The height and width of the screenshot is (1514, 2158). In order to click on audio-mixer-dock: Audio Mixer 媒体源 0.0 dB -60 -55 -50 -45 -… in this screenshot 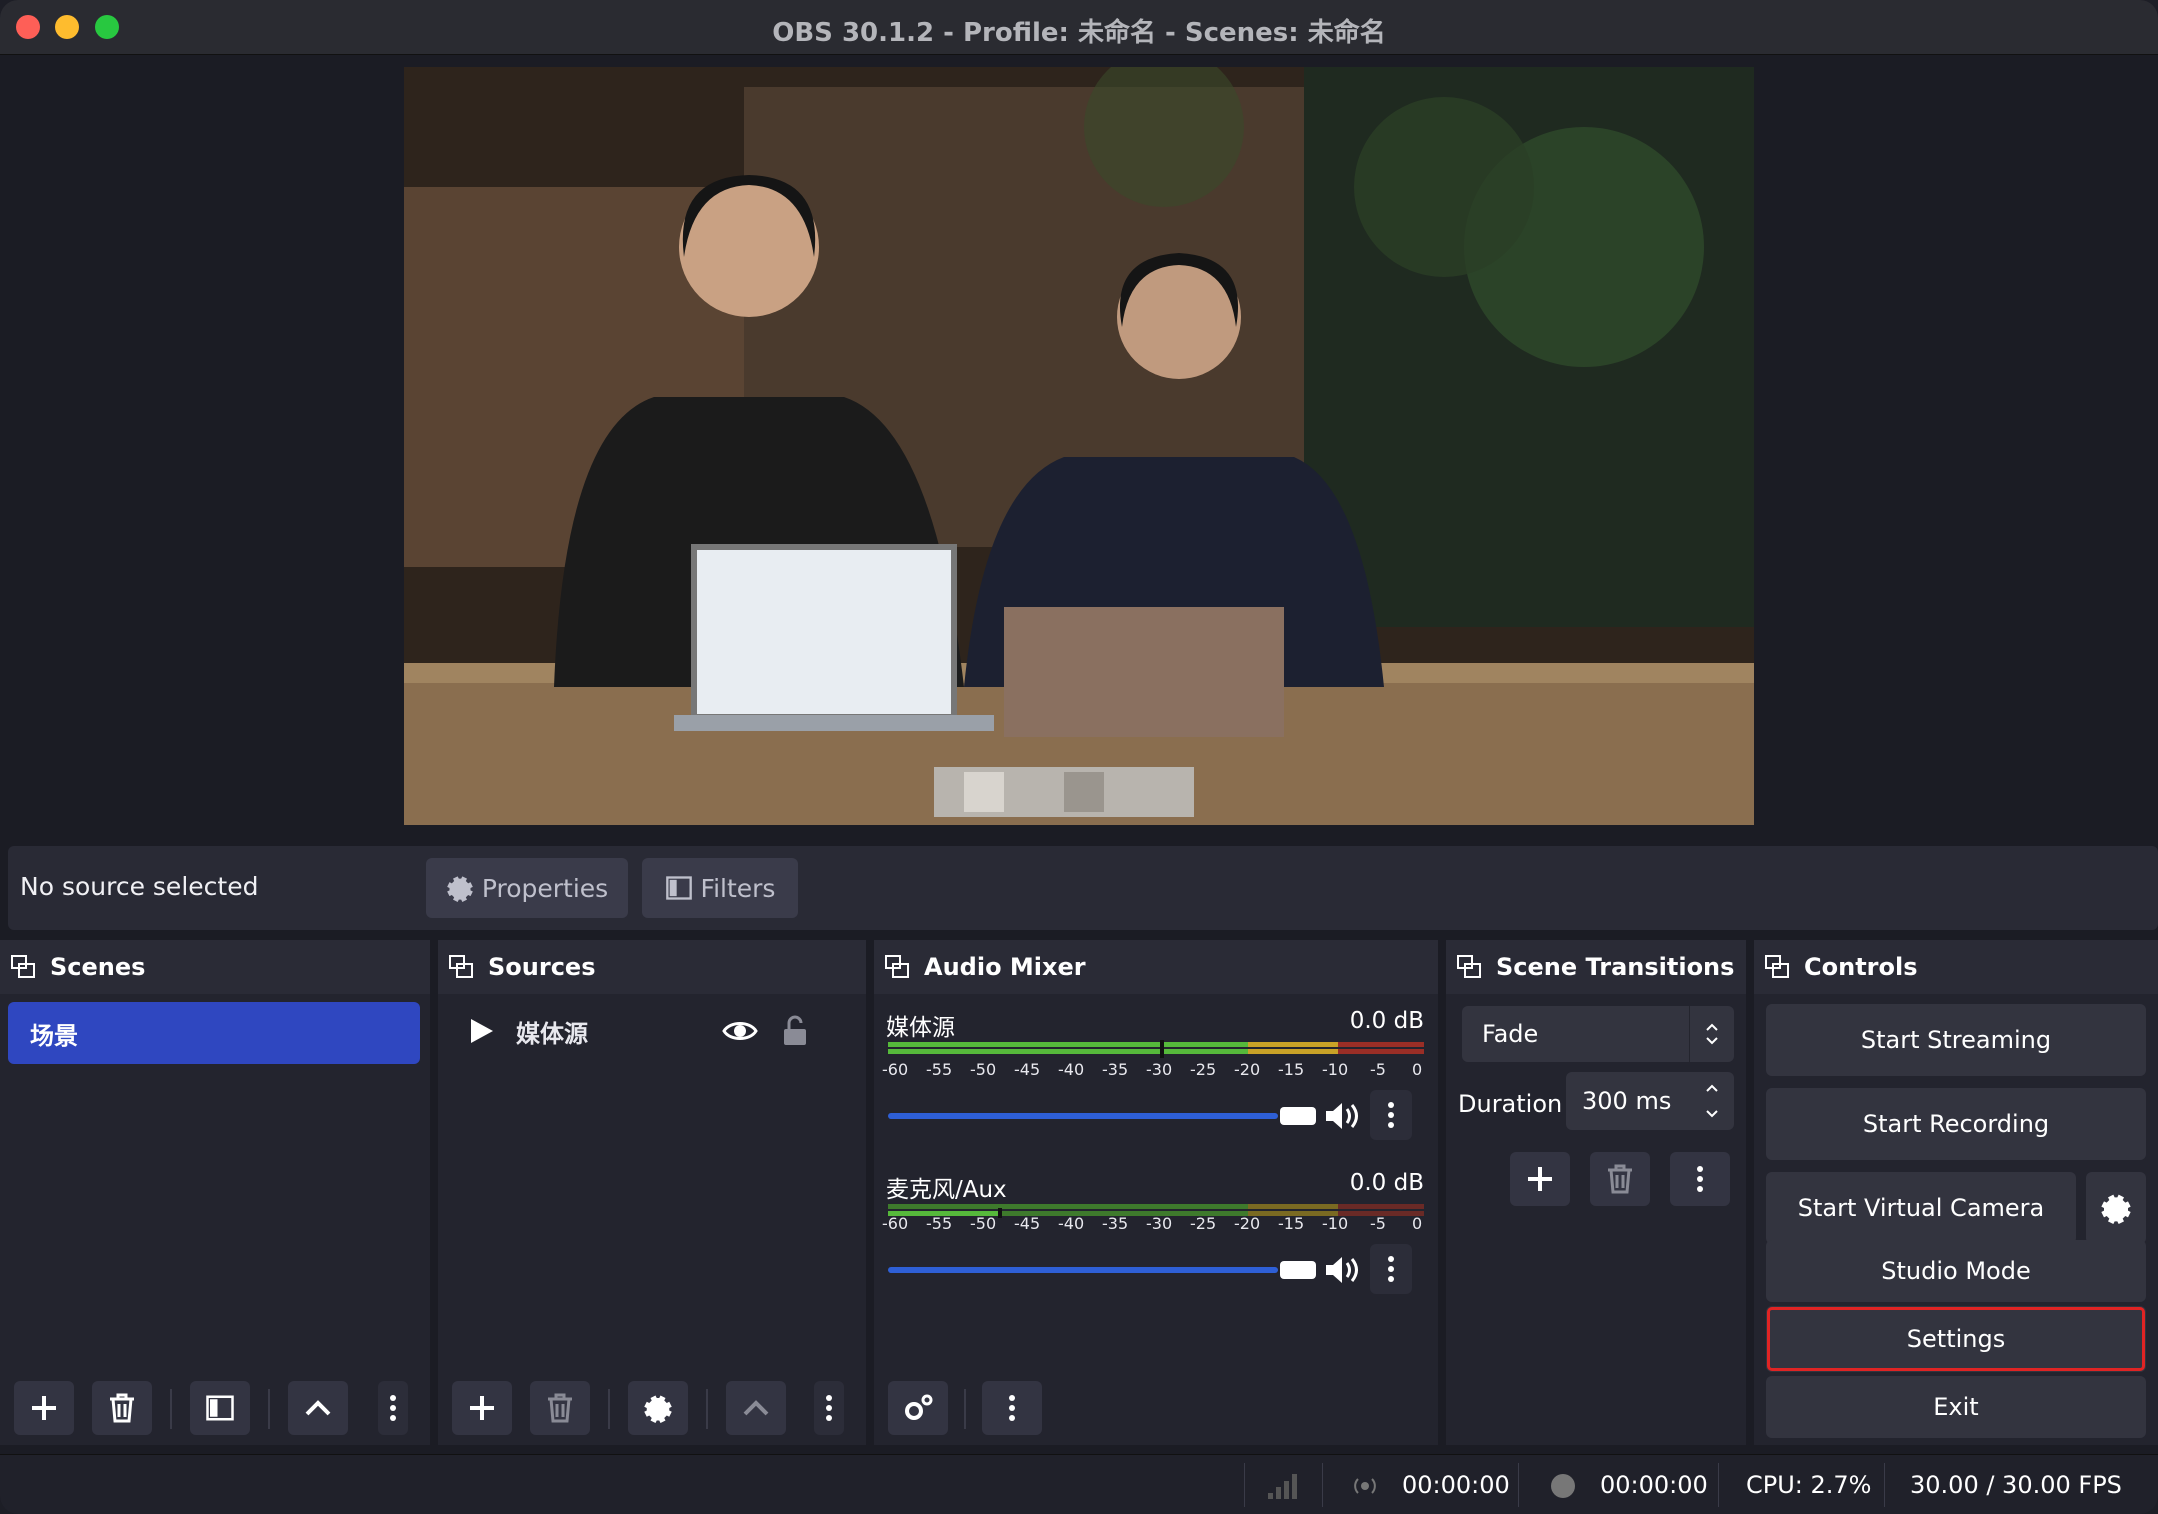, I will do `click(1156, 1192)`.